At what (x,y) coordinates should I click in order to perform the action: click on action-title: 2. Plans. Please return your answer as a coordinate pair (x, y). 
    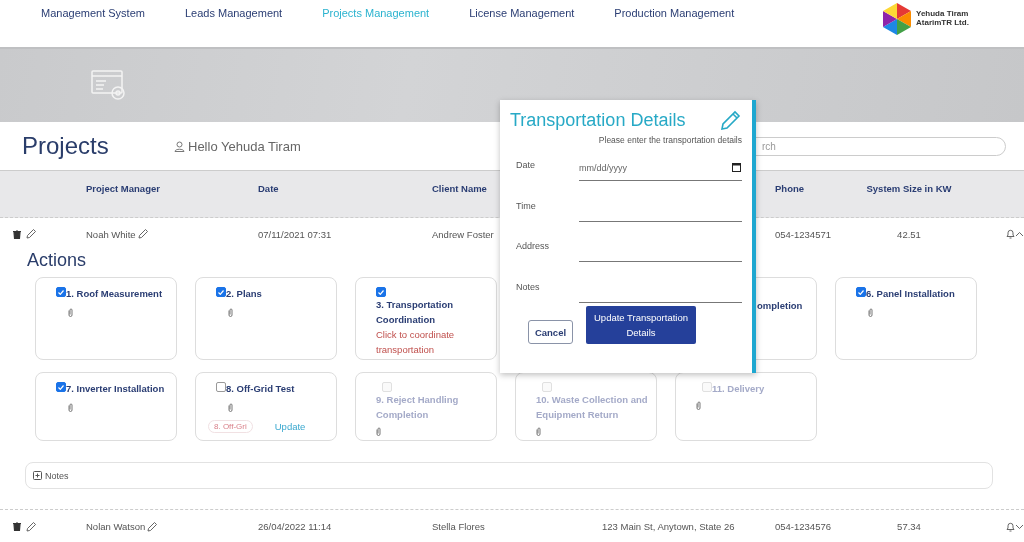
    Looking at the image, I should click on (244, 294).